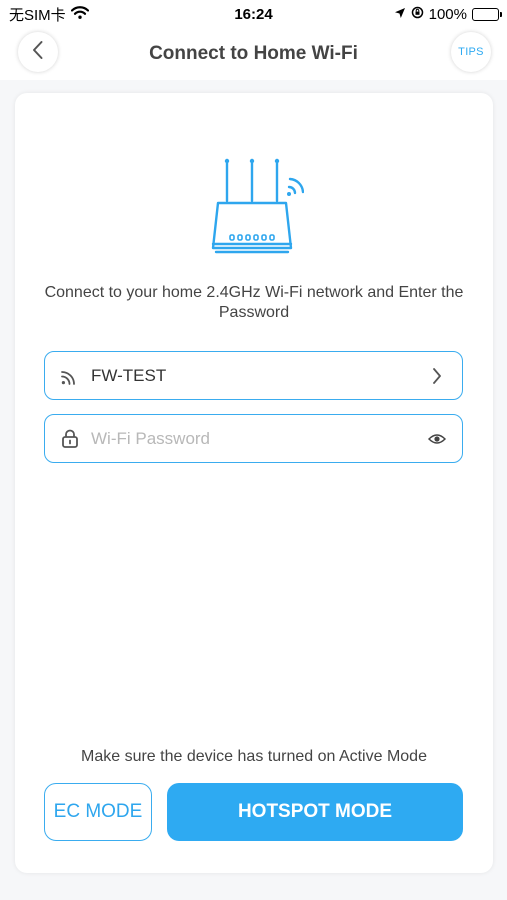 This screenshot has width=507, height=900. I want to click on status-right: 100%, so click(448, 14).